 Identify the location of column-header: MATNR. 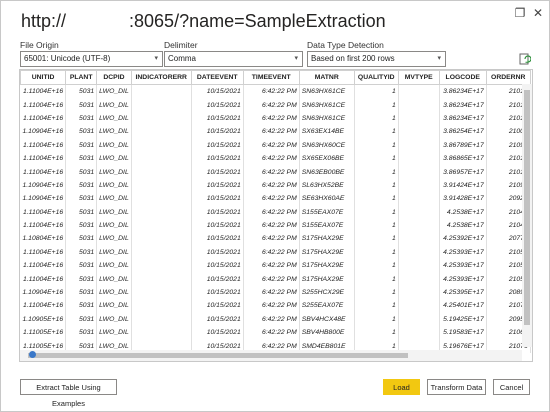
(326, 77).